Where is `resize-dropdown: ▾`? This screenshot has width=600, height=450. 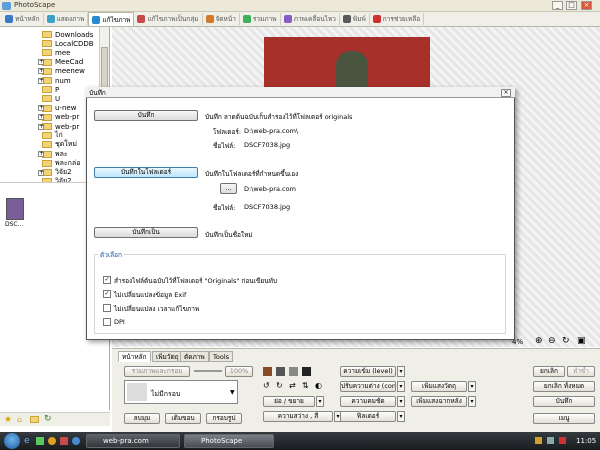
resize-dropdown: ▾ is located at coordinates (320, 401).